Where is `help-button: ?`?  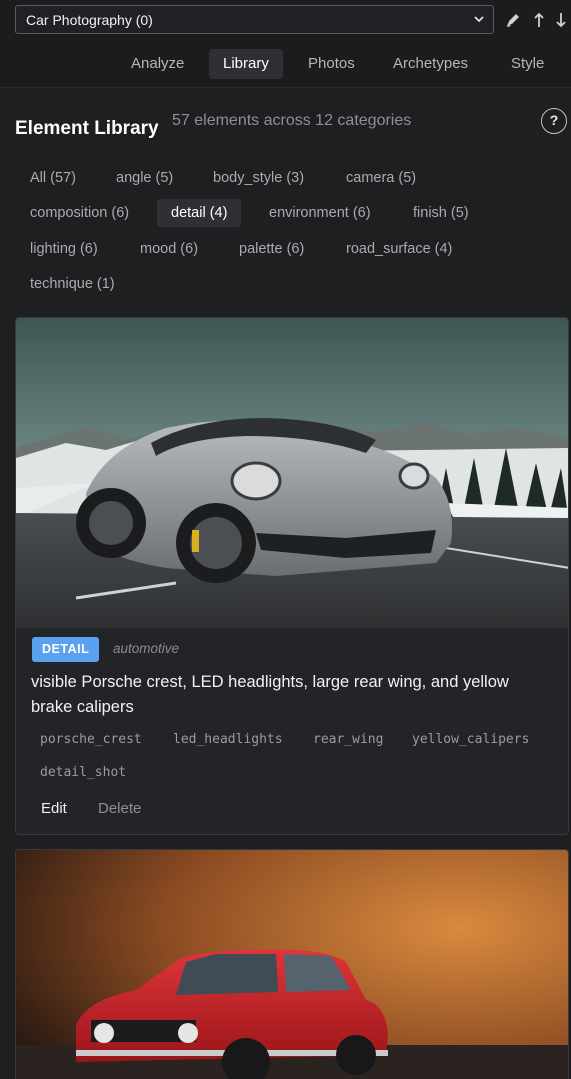
help-button: ? is located at coordinates (554, 121).